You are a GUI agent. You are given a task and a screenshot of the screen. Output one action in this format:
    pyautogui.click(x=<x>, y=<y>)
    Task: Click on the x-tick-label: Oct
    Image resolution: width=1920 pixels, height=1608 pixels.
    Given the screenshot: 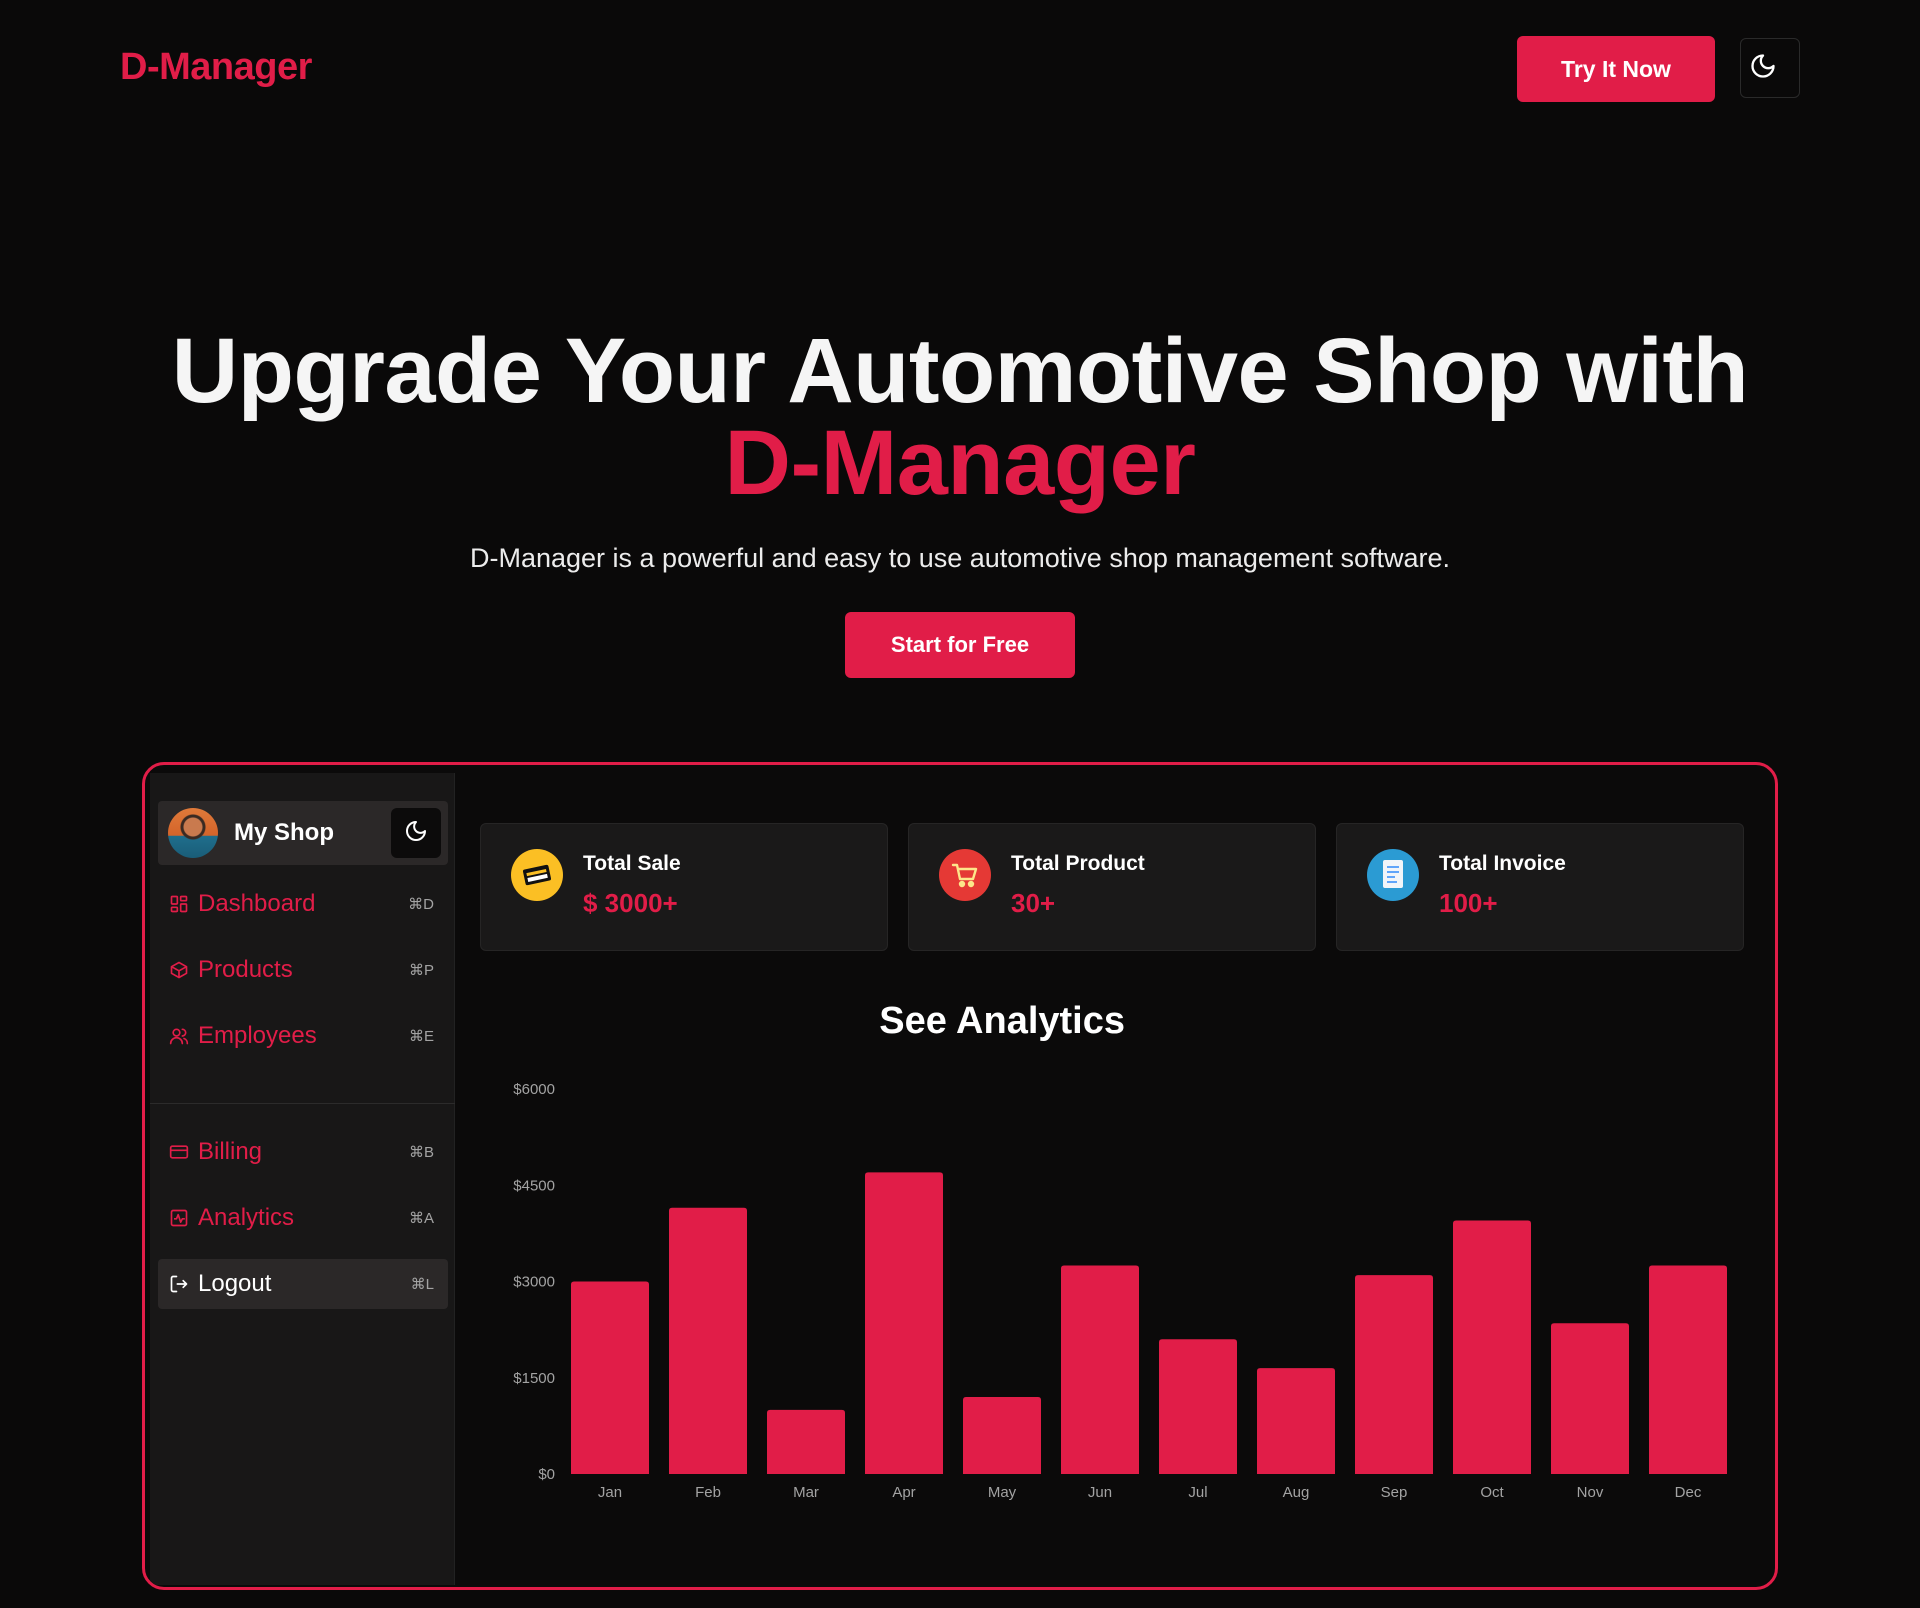 What is the action you would take?
    pyautogui.click(x=1492, y=1492)
    